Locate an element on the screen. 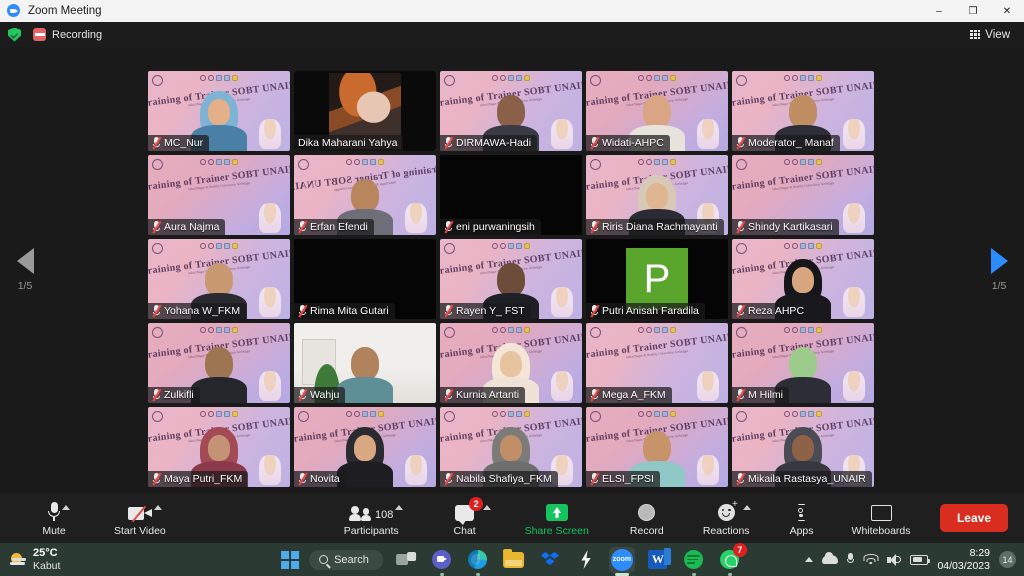 This screenshot has width=1024, height=576. cloud-icon is located at coordinates (830, 558).